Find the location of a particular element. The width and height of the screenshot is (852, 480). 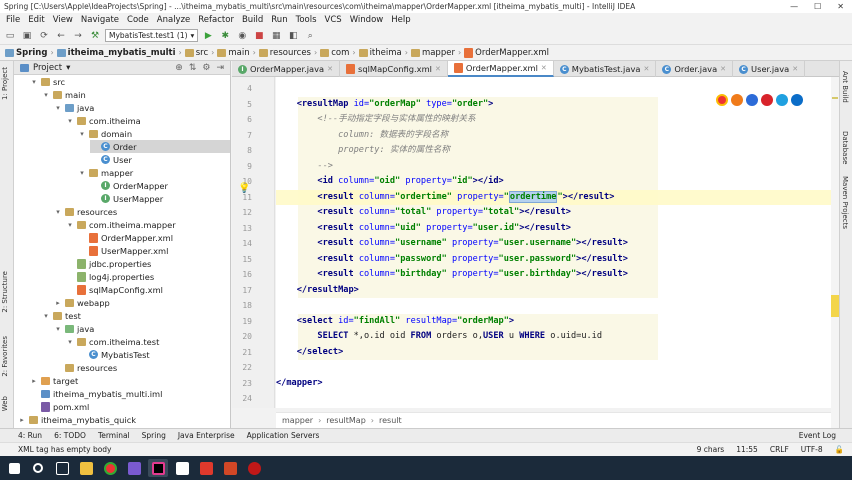

tool-tab-run: 4: Run is located at coordinates (30, 435).